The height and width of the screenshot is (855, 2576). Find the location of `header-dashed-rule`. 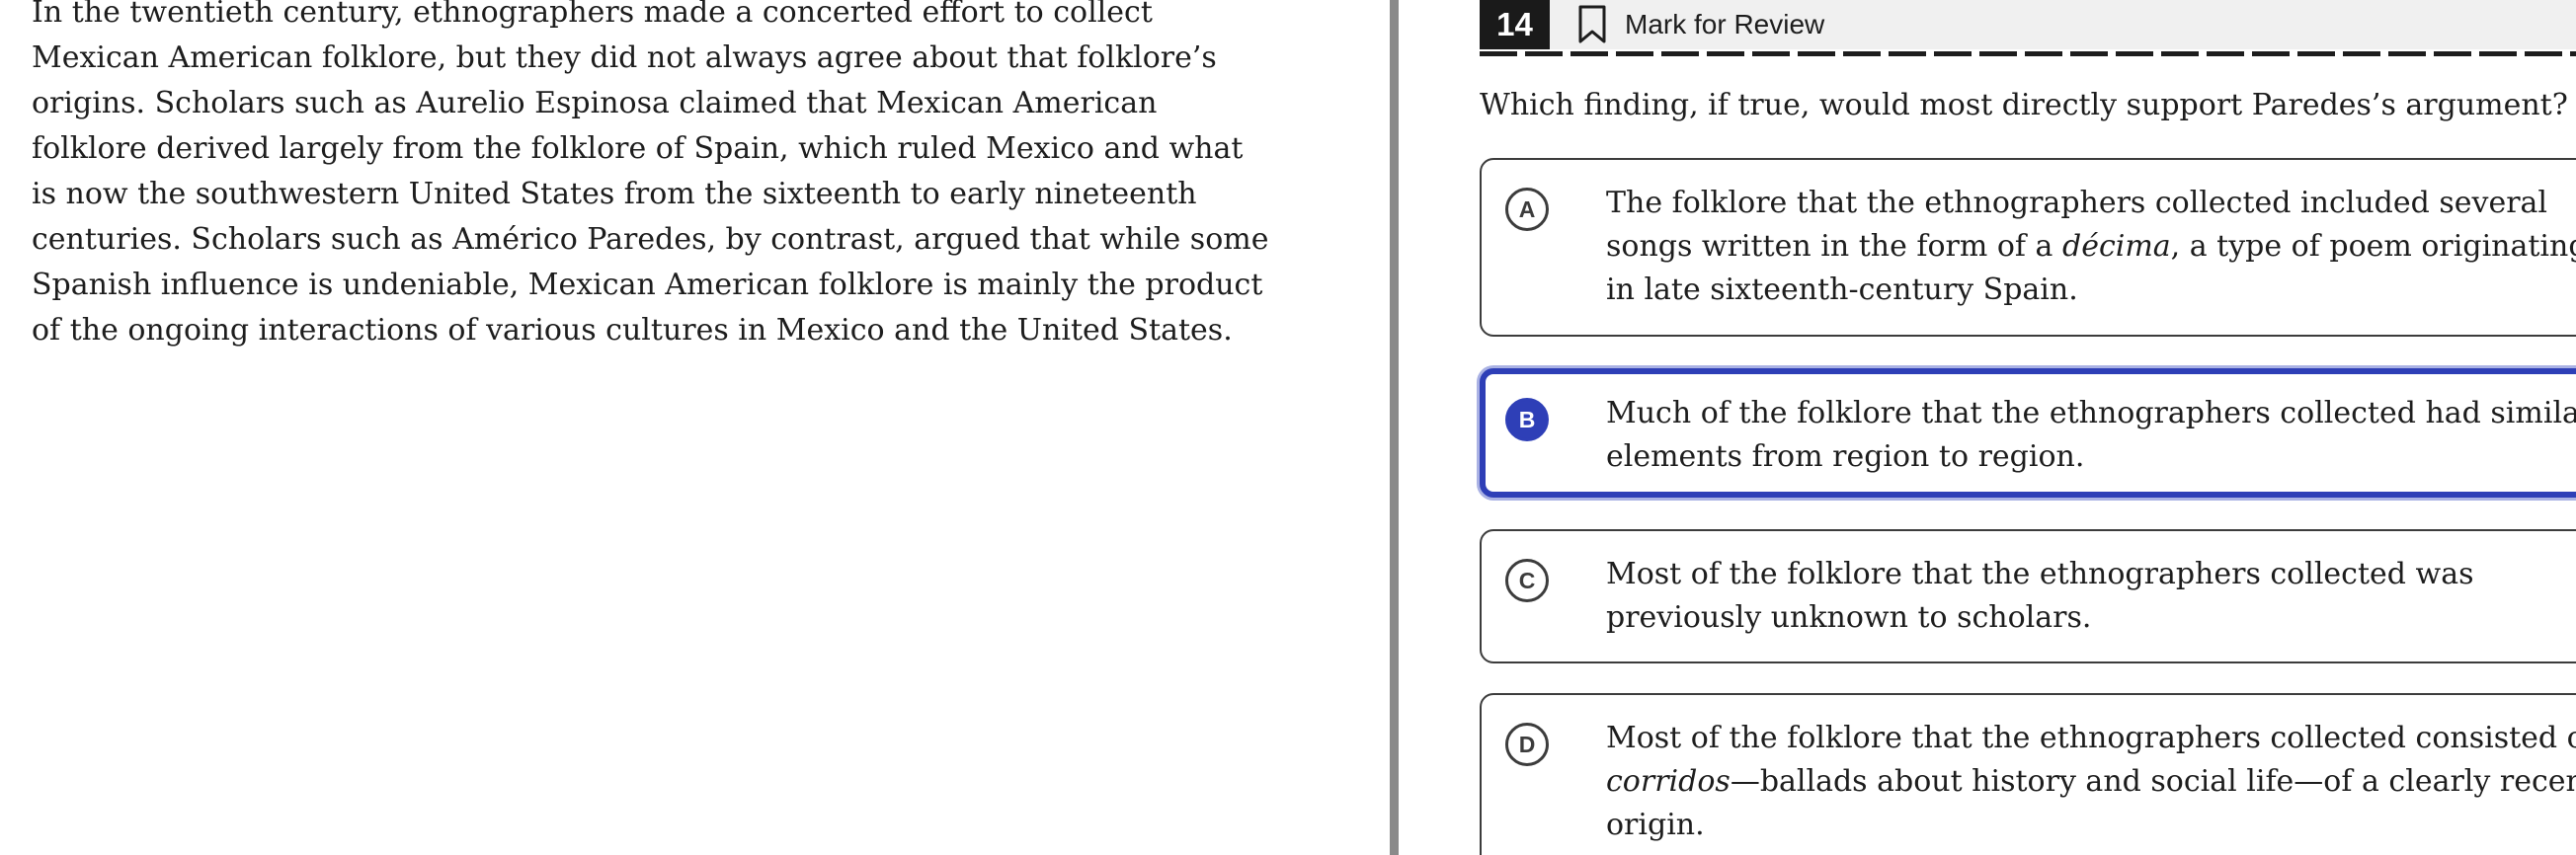

header-dashed-rule is located at coordinates (2028, 53).